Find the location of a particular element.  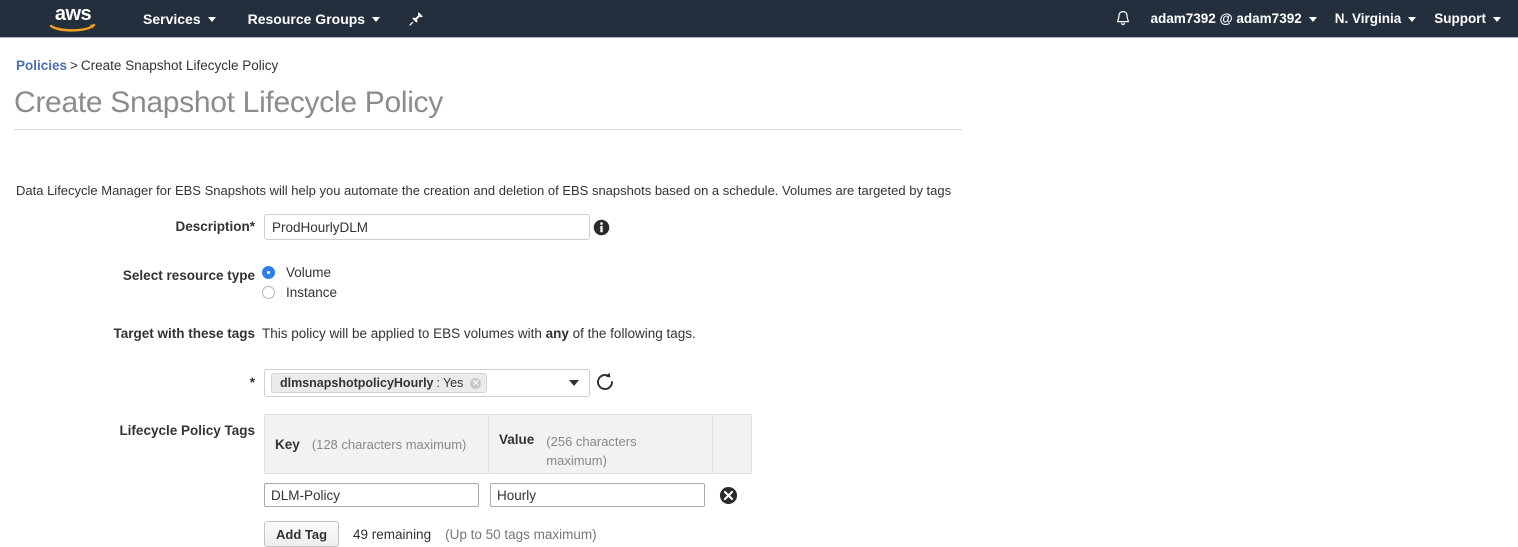

tags-remaining-count: 49 remaining is located at coordinates (392, 534).